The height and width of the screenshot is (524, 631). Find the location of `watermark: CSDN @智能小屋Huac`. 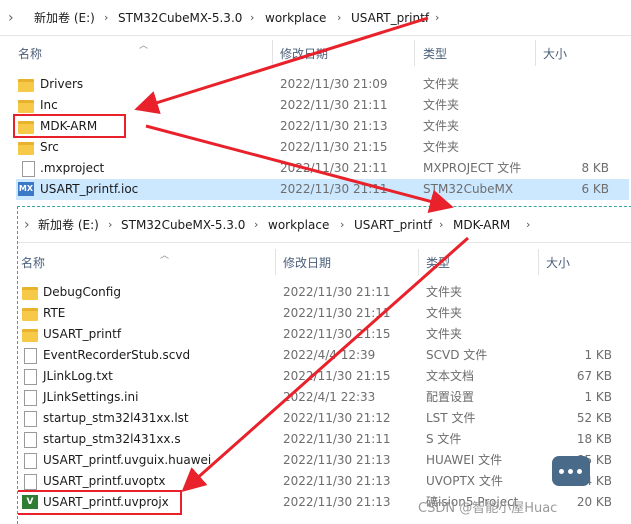

watermark: CSDN @智能小屋Huac is located at coordinates (488, 508).